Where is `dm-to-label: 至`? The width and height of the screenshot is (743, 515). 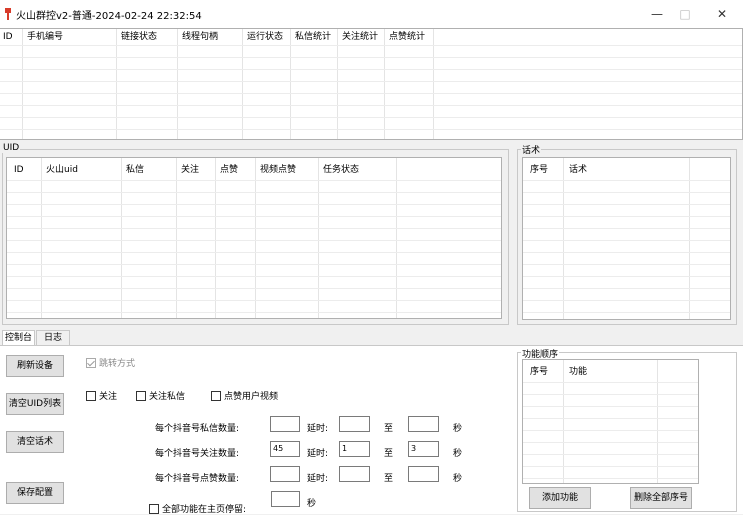 dm-to-label: 至 is located at coordinates (389, 429).